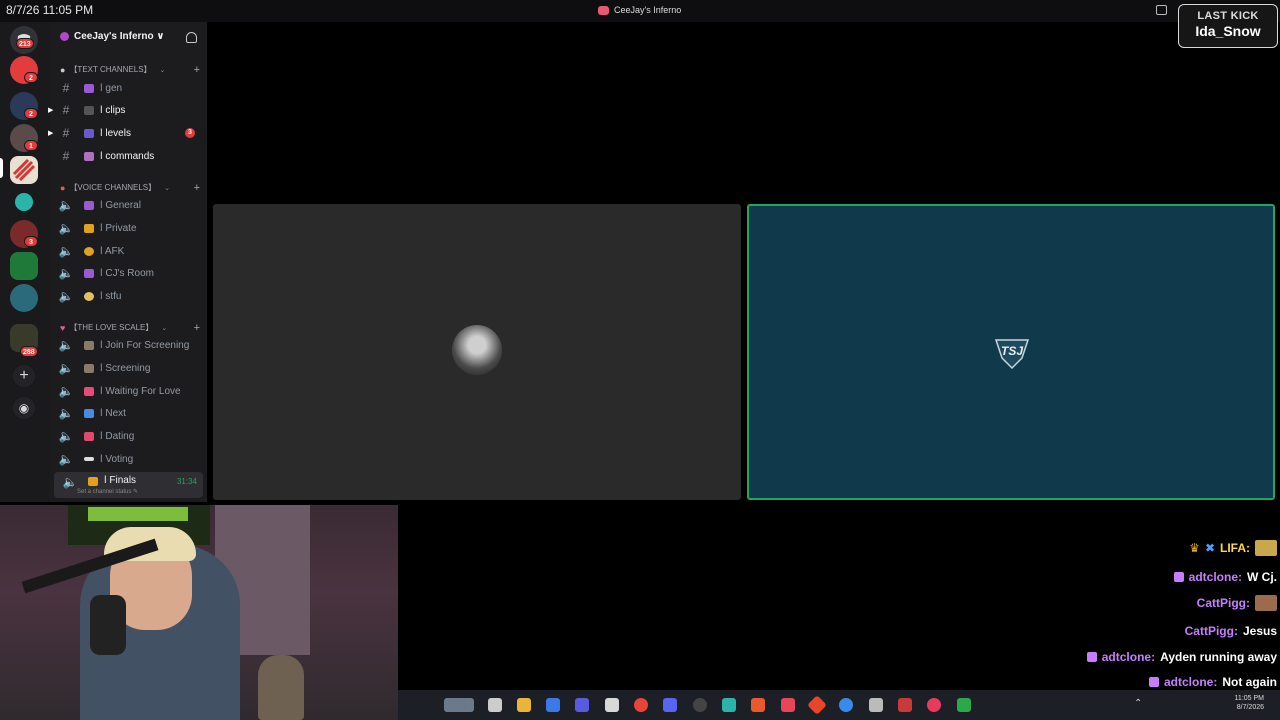  Describe the element at coordinates (128, 296) in the screenshot. I see `channel-stfu: 🔈 ǀ stfu` at that location.